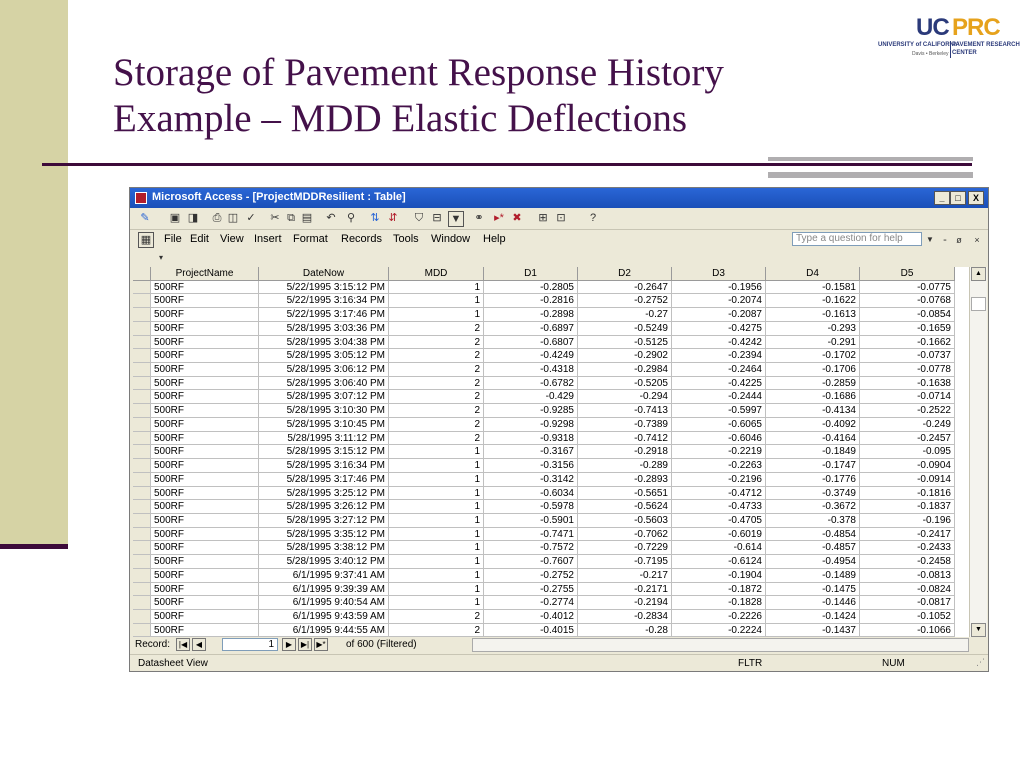 The height and width of the screenshot is (768, 1024). What do you see at coordinates (719, 383) in the screenshot?
I see `cell-d3: -0.4225` at bounding box center [719, 383].